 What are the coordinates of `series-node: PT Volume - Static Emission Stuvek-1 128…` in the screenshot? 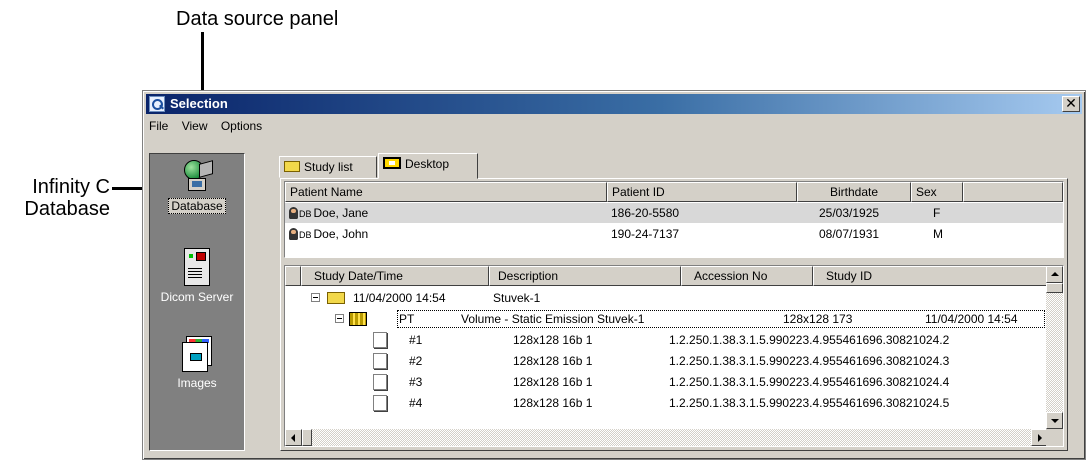 It's located at (666, 319).